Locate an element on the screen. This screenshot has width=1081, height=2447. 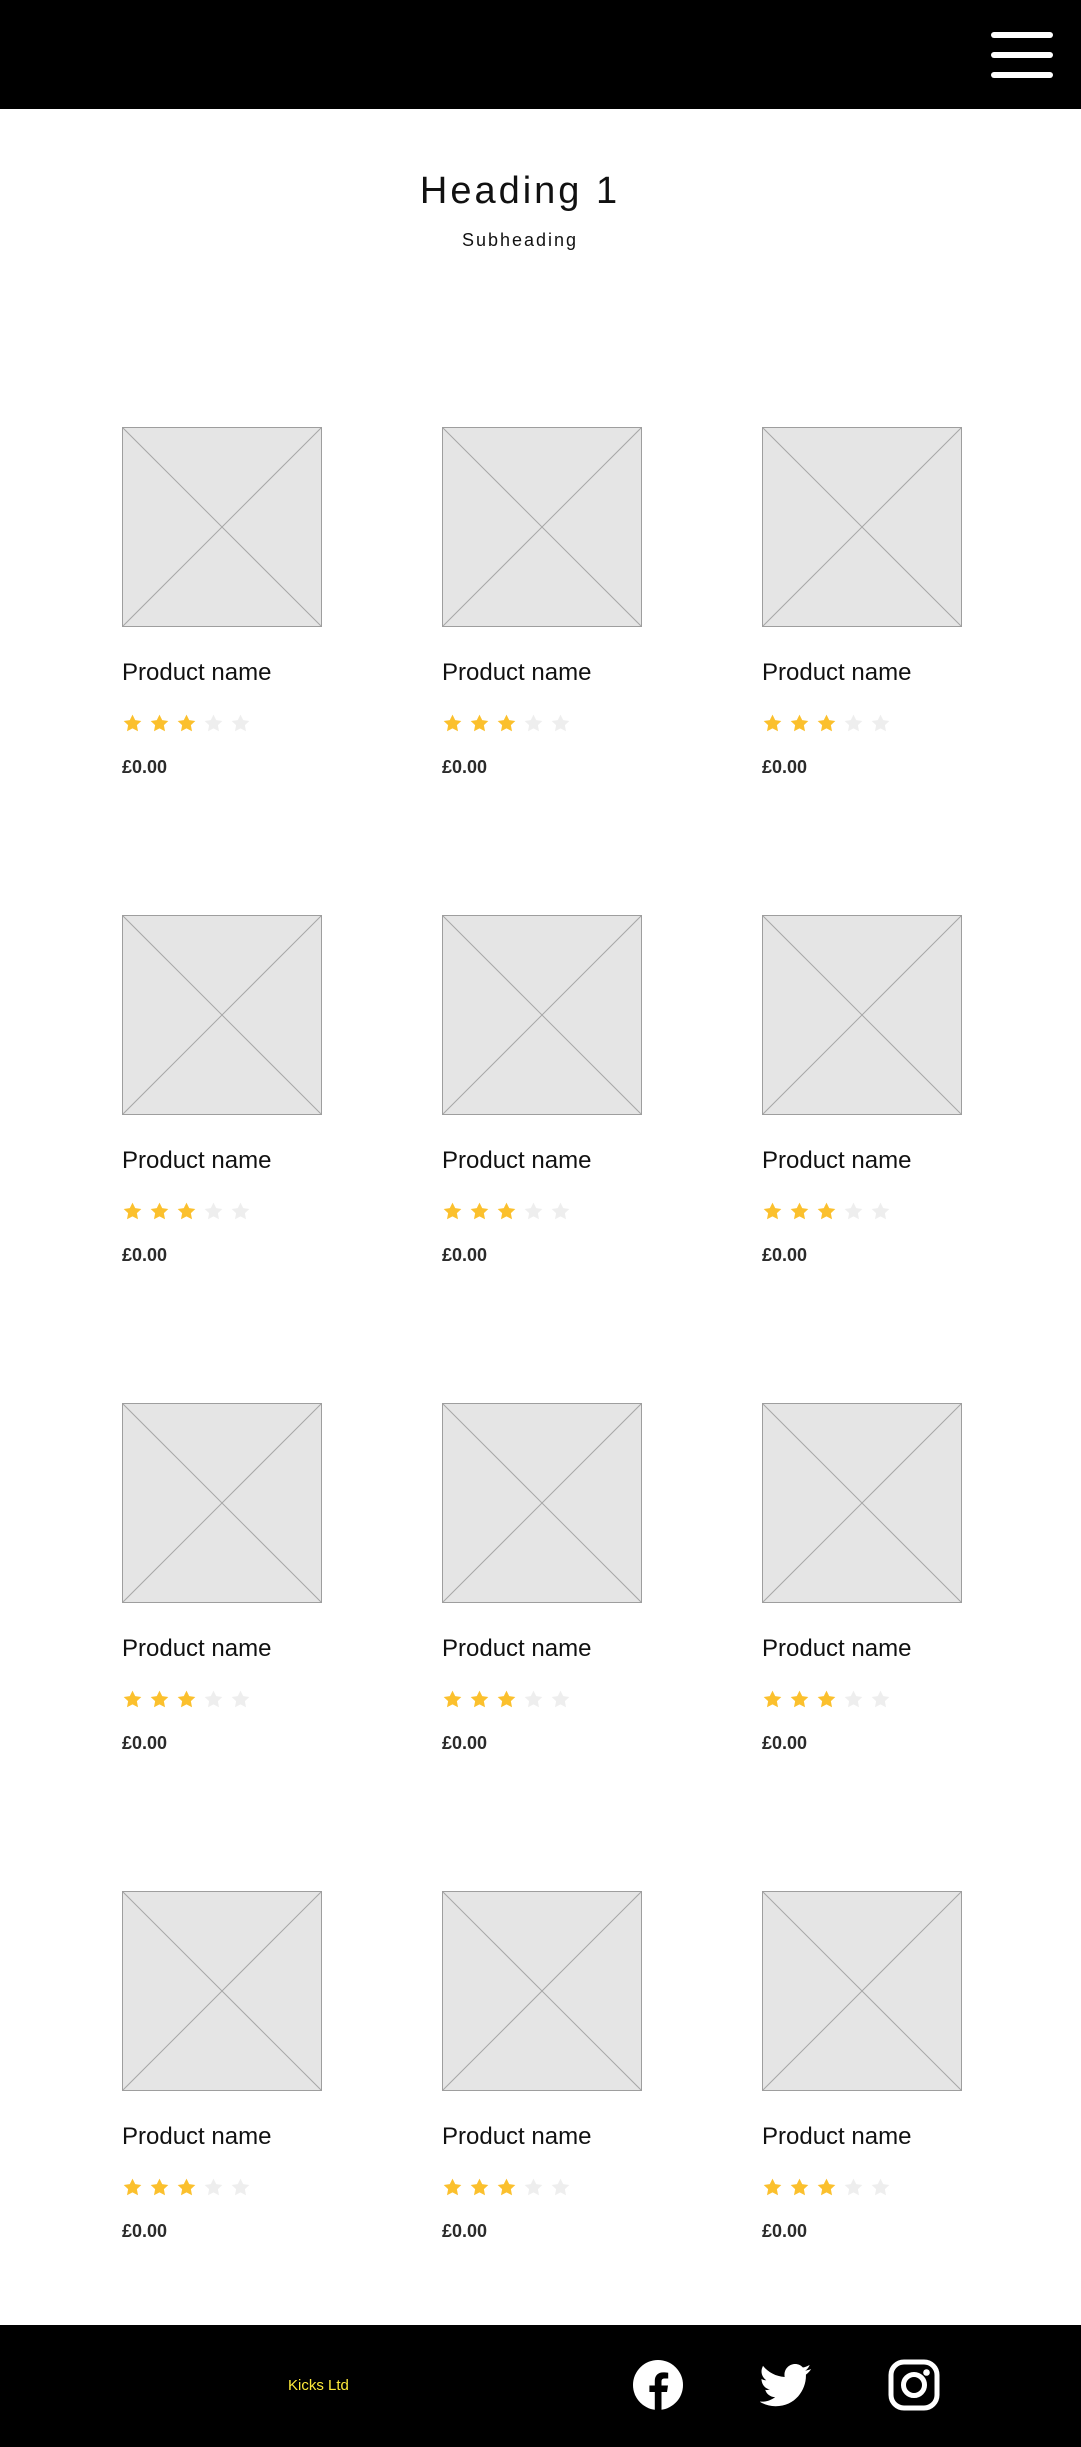
page-heading: Heading 1 is located at coordinates (520, 191).